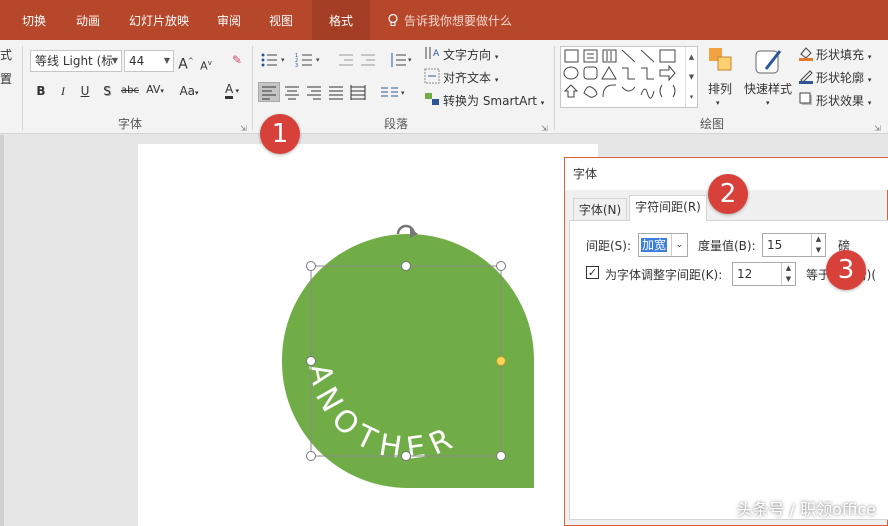 The image size is (888, 526). What do you see at coordinates (336, 92) in the screenshot?
I see `justify-button` at bounding box center [336, 92].